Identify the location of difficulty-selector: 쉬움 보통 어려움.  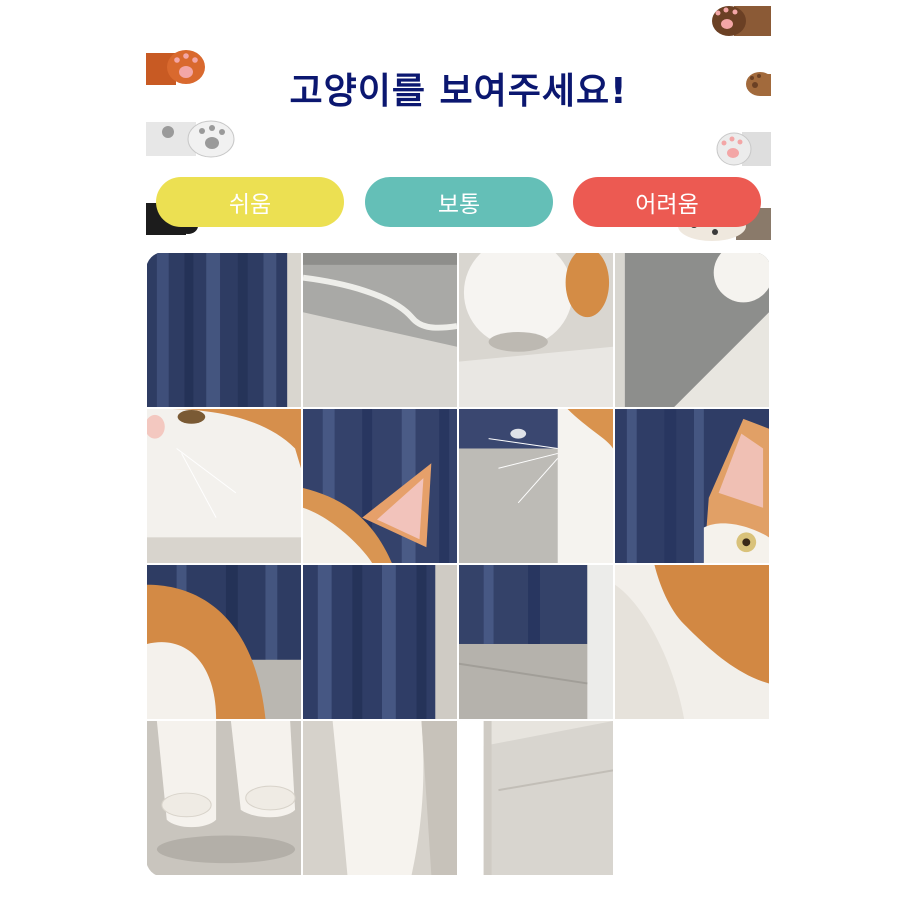
(458, 202).